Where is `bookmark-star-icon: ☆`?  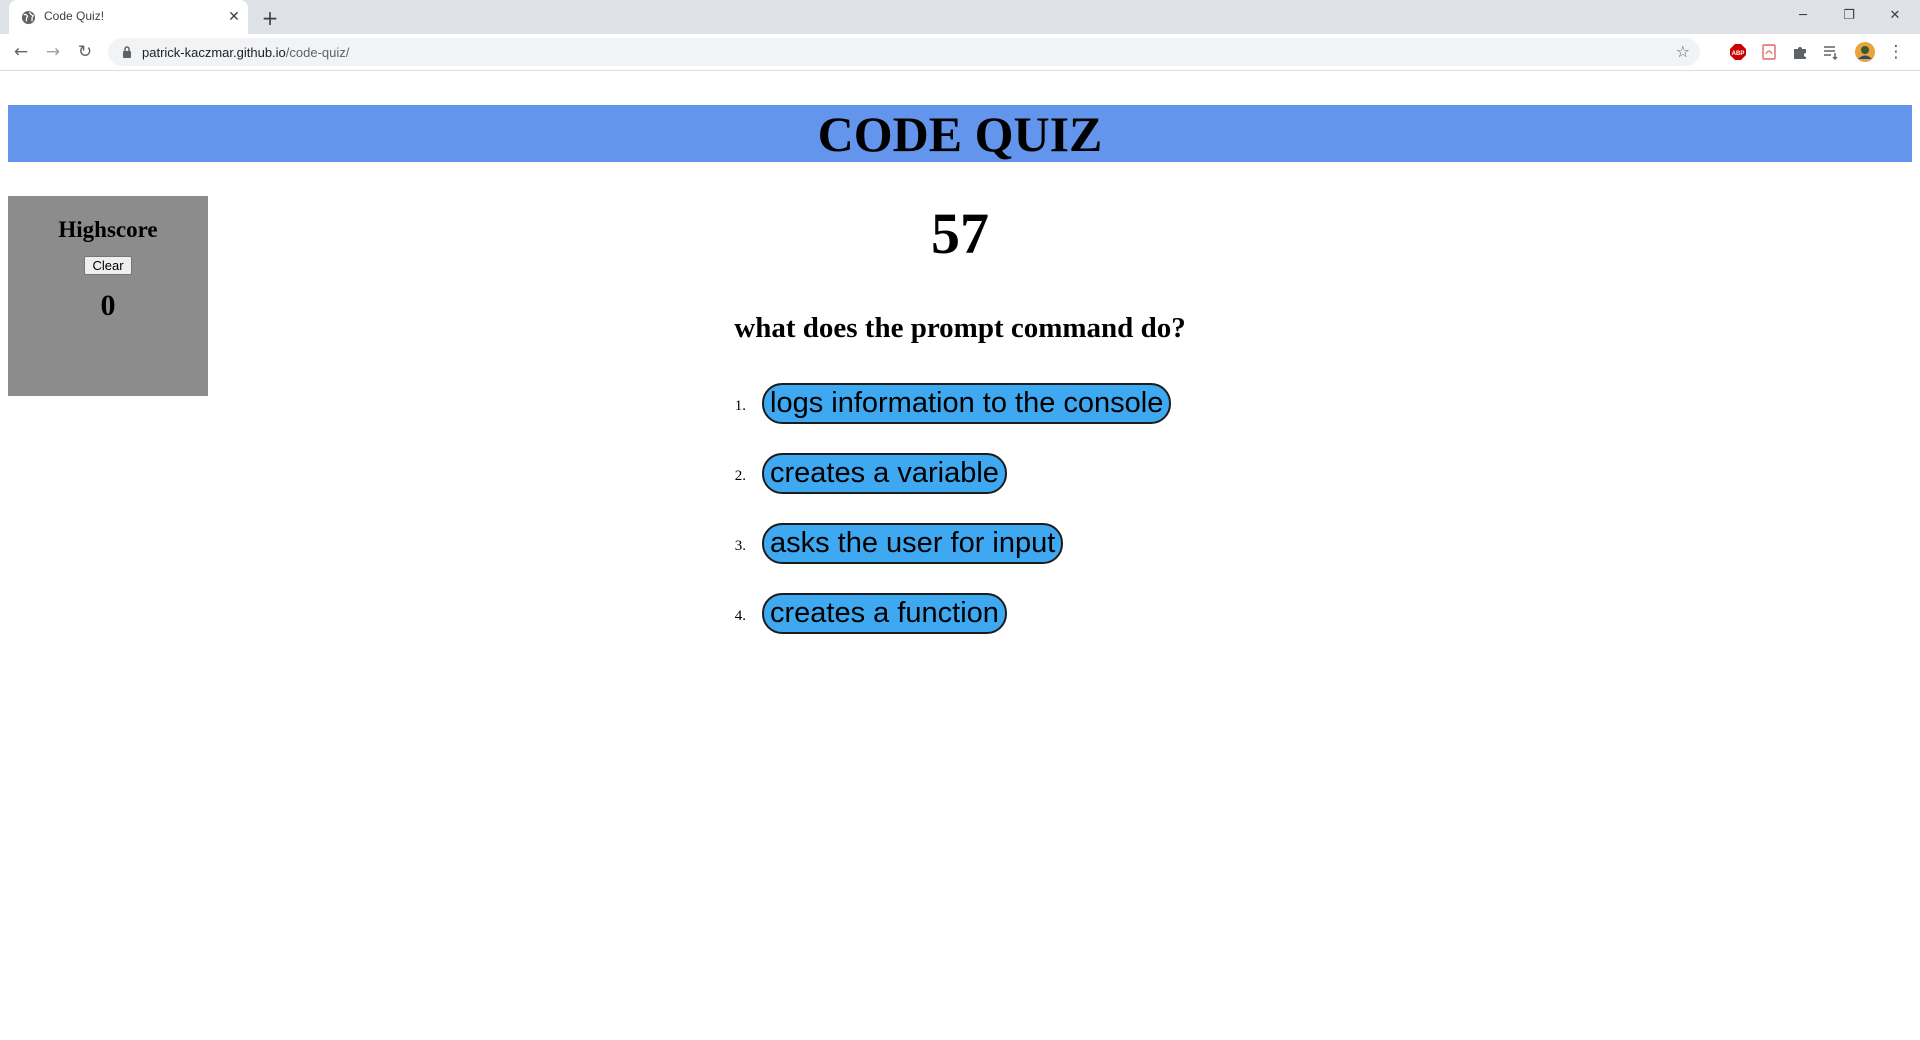
bookmark-star-icon: ☆ is located at coordinates (1683, 51).